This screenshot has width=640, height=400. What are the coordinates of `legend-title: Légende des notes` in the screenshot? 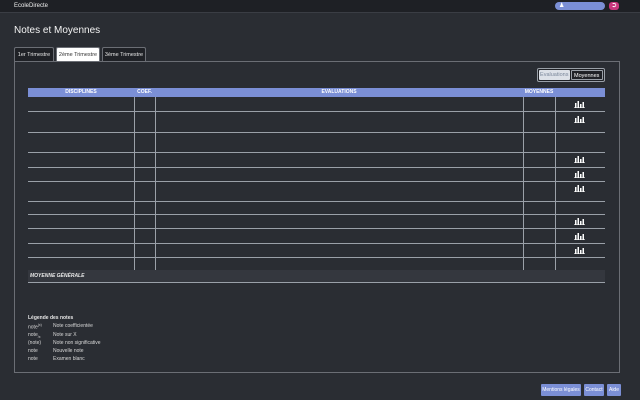 It's located at (51, 318).